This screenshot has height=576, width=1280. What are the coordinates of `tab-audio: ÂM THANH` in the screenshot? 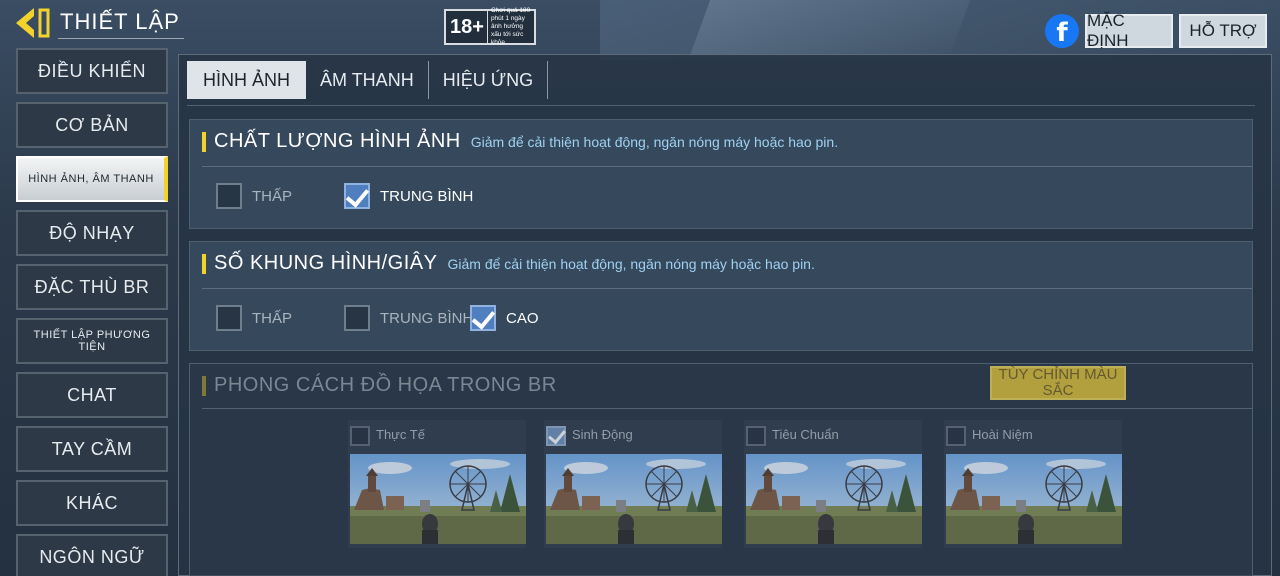 It's located at (367, 80).